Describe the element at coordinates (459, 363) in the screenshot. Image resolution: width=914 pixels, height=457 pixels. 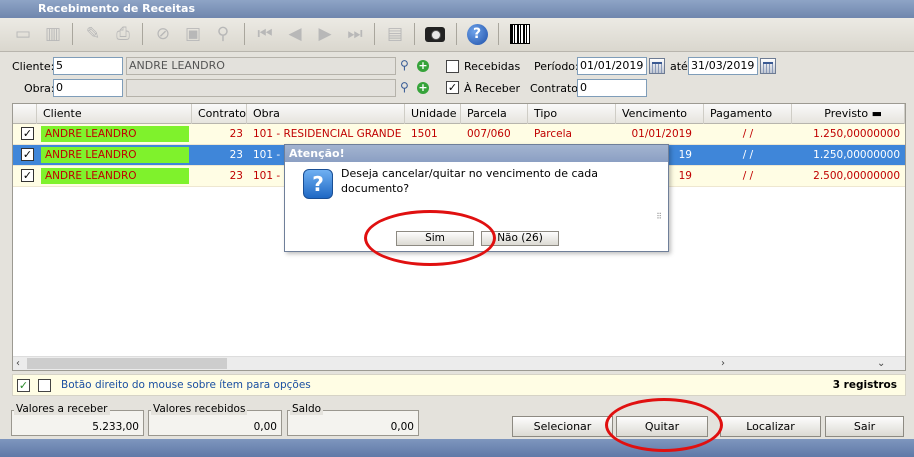
I see `horizontal-scrollbar: ‹ › ⌄` at that location.